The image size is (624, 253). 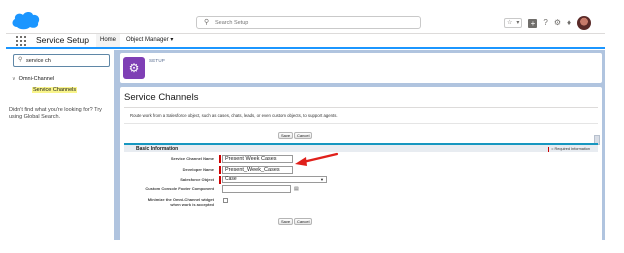 I want to click on bell-icon: ♦, so click(x=569, y=23).